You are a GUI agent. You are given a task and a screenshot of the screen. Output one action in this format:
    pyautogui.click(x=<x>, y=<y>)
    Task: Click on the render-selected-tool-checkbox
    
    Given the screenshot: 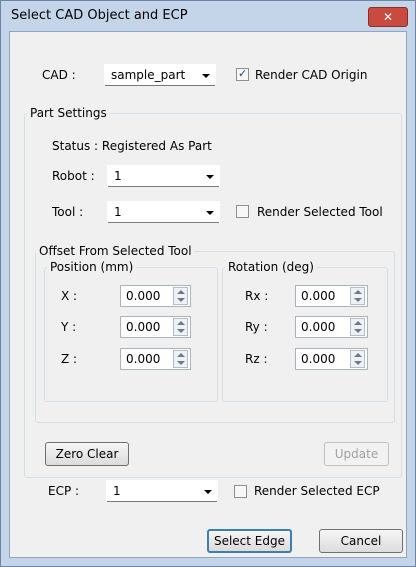 What is the action you would take?
    pyautogui.click(x=242, y=211)
    